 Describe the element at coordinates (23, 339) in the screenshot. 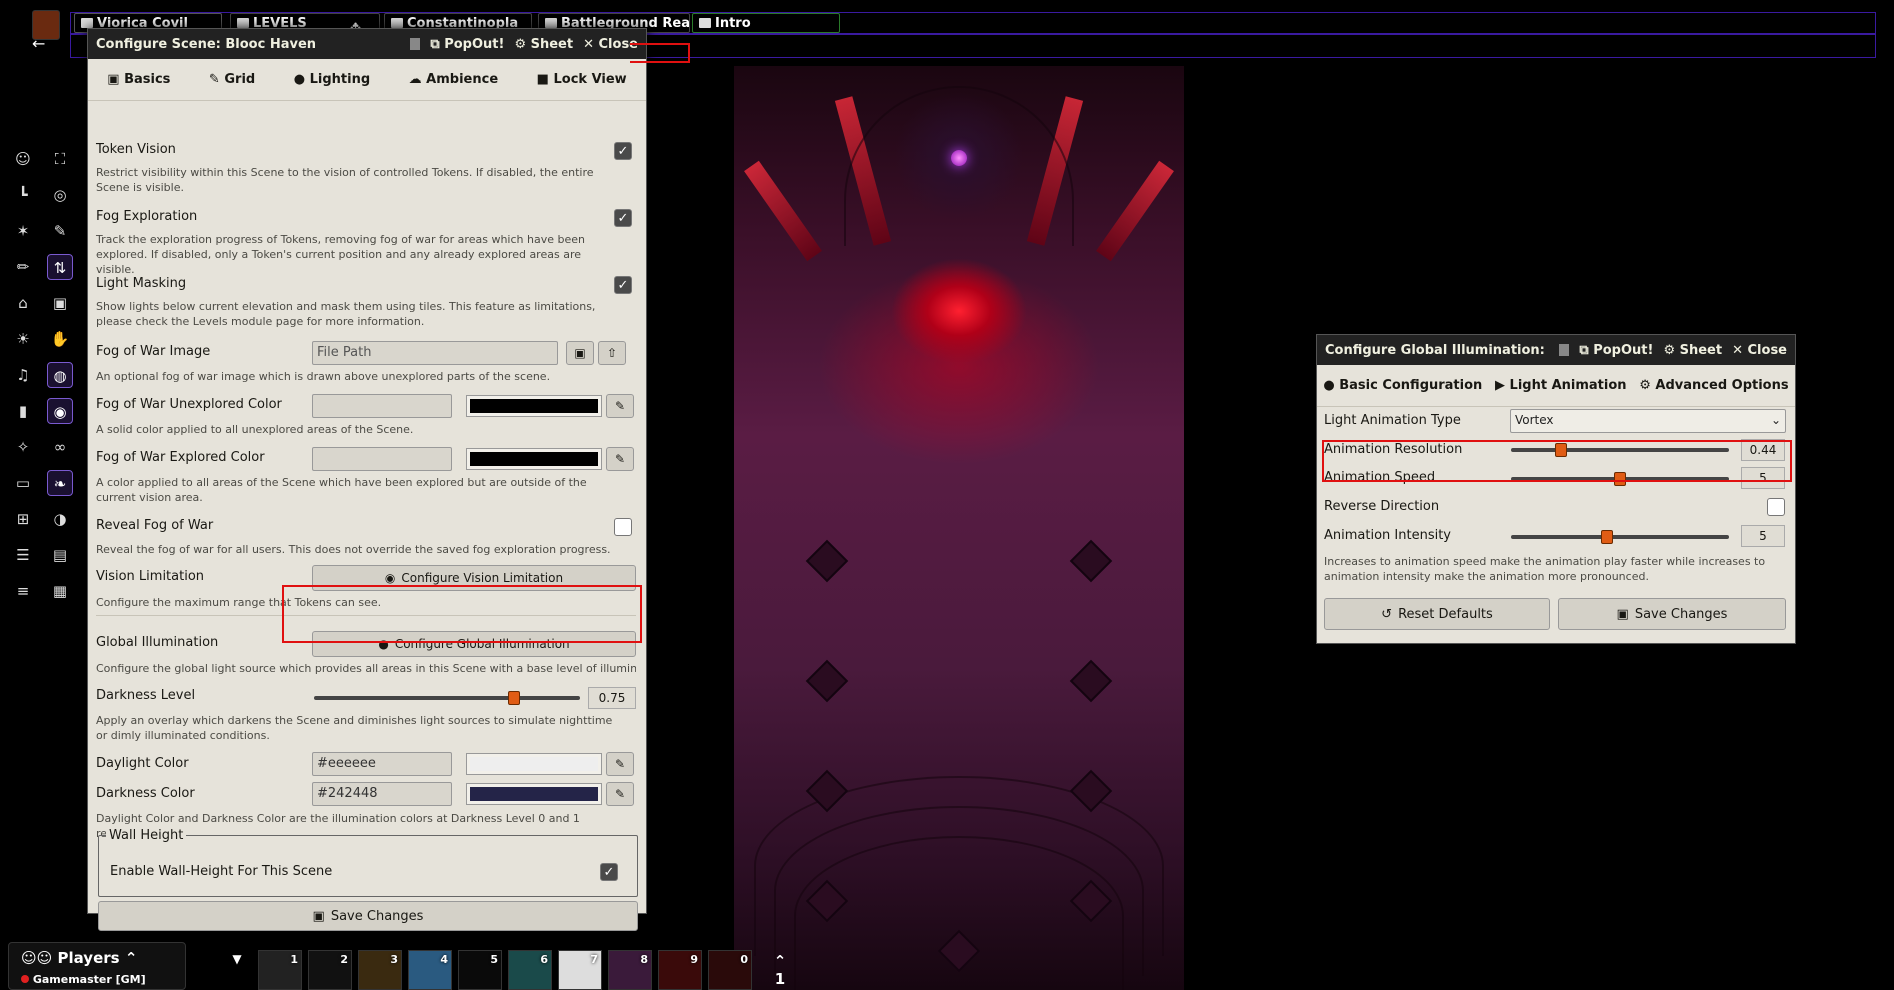

I see `light-icon: ☀` at that location.